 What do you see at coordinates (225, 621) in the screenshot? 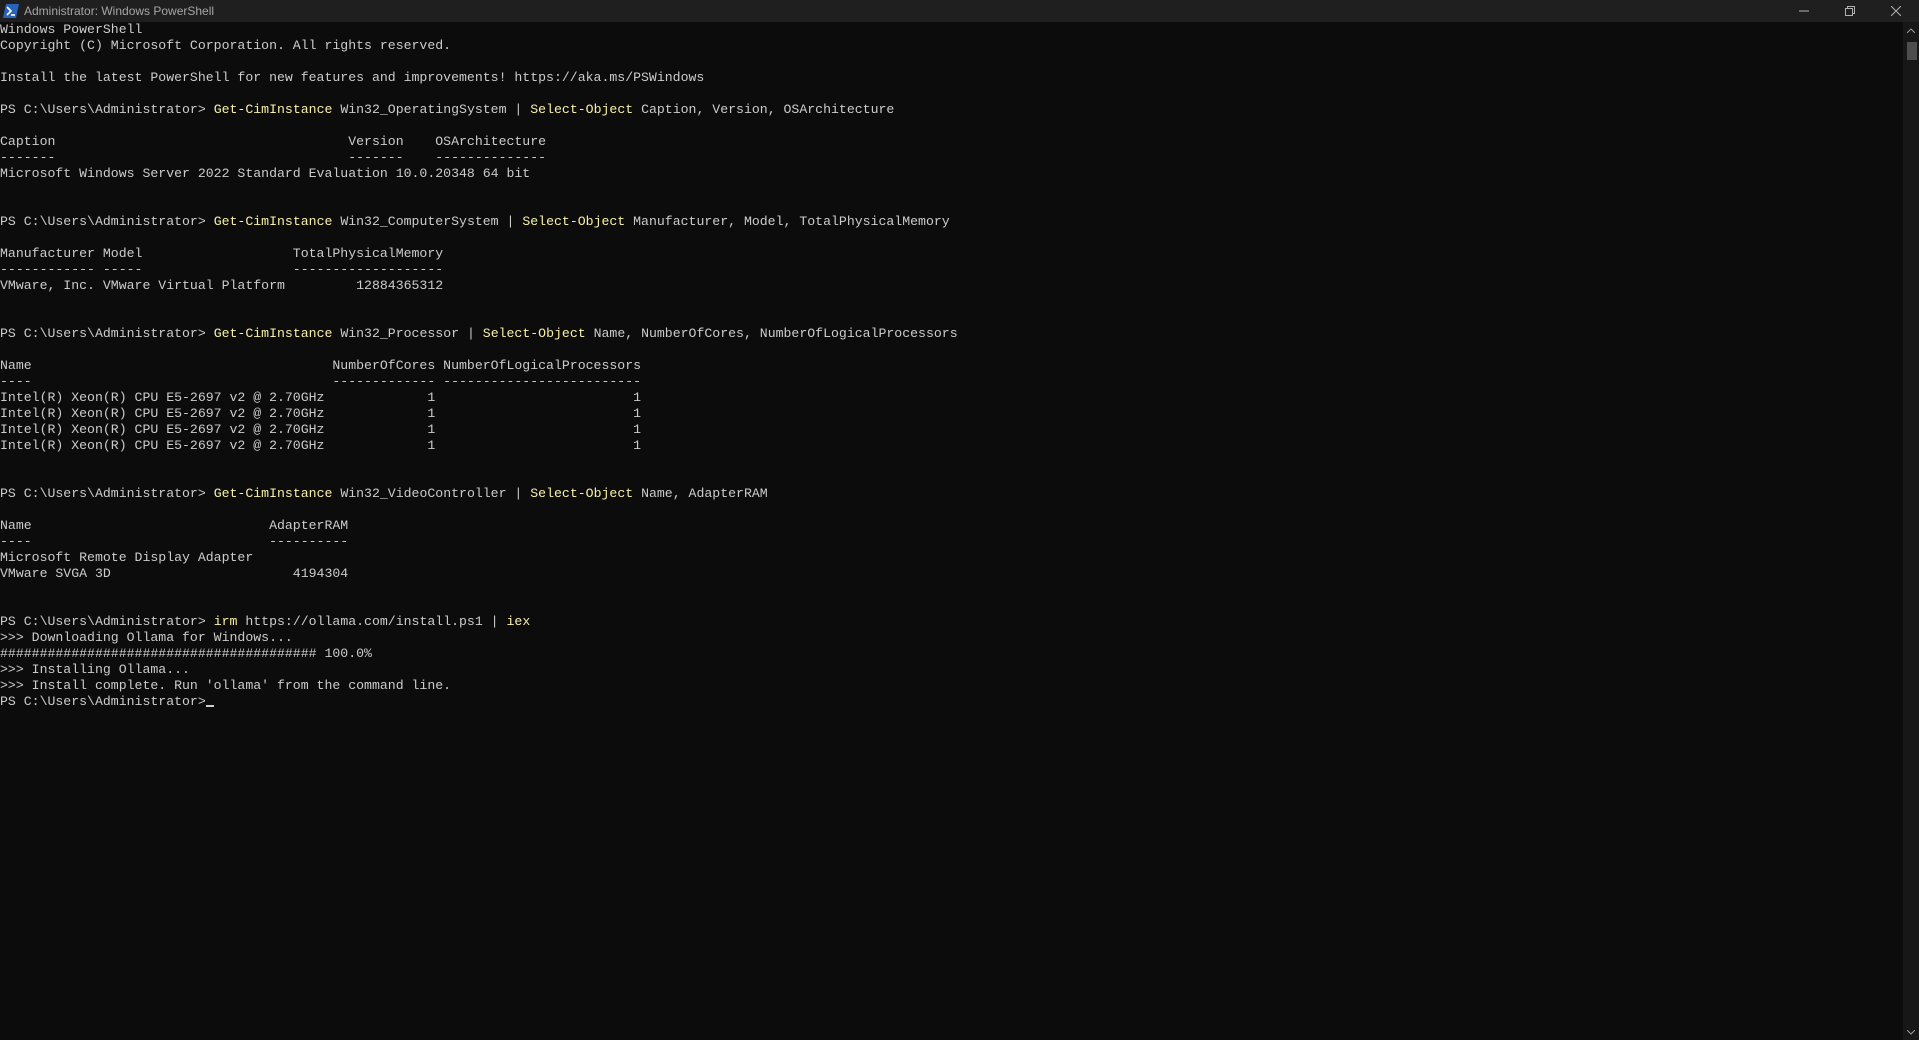
I see `command-name: irm` at bounding box center [225, 621].